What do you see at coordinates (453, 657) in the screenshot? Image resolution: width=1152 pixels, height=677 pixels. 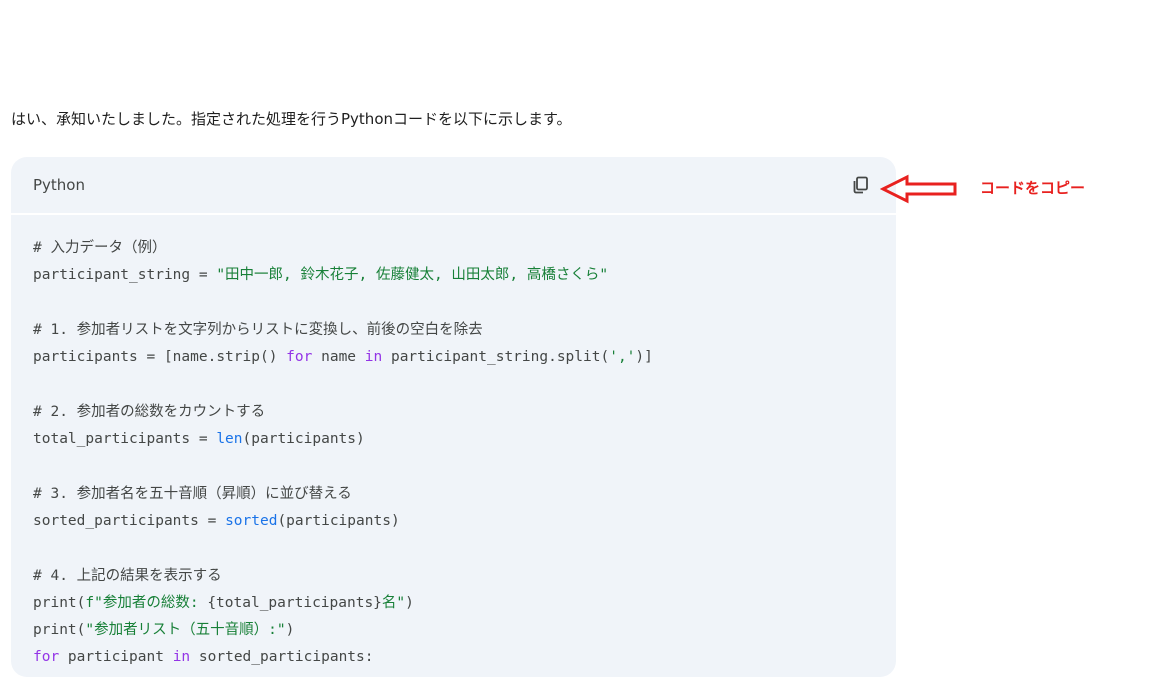 I see `code-line: for participant in sorted_participants:` at bounding box center [453, 657].